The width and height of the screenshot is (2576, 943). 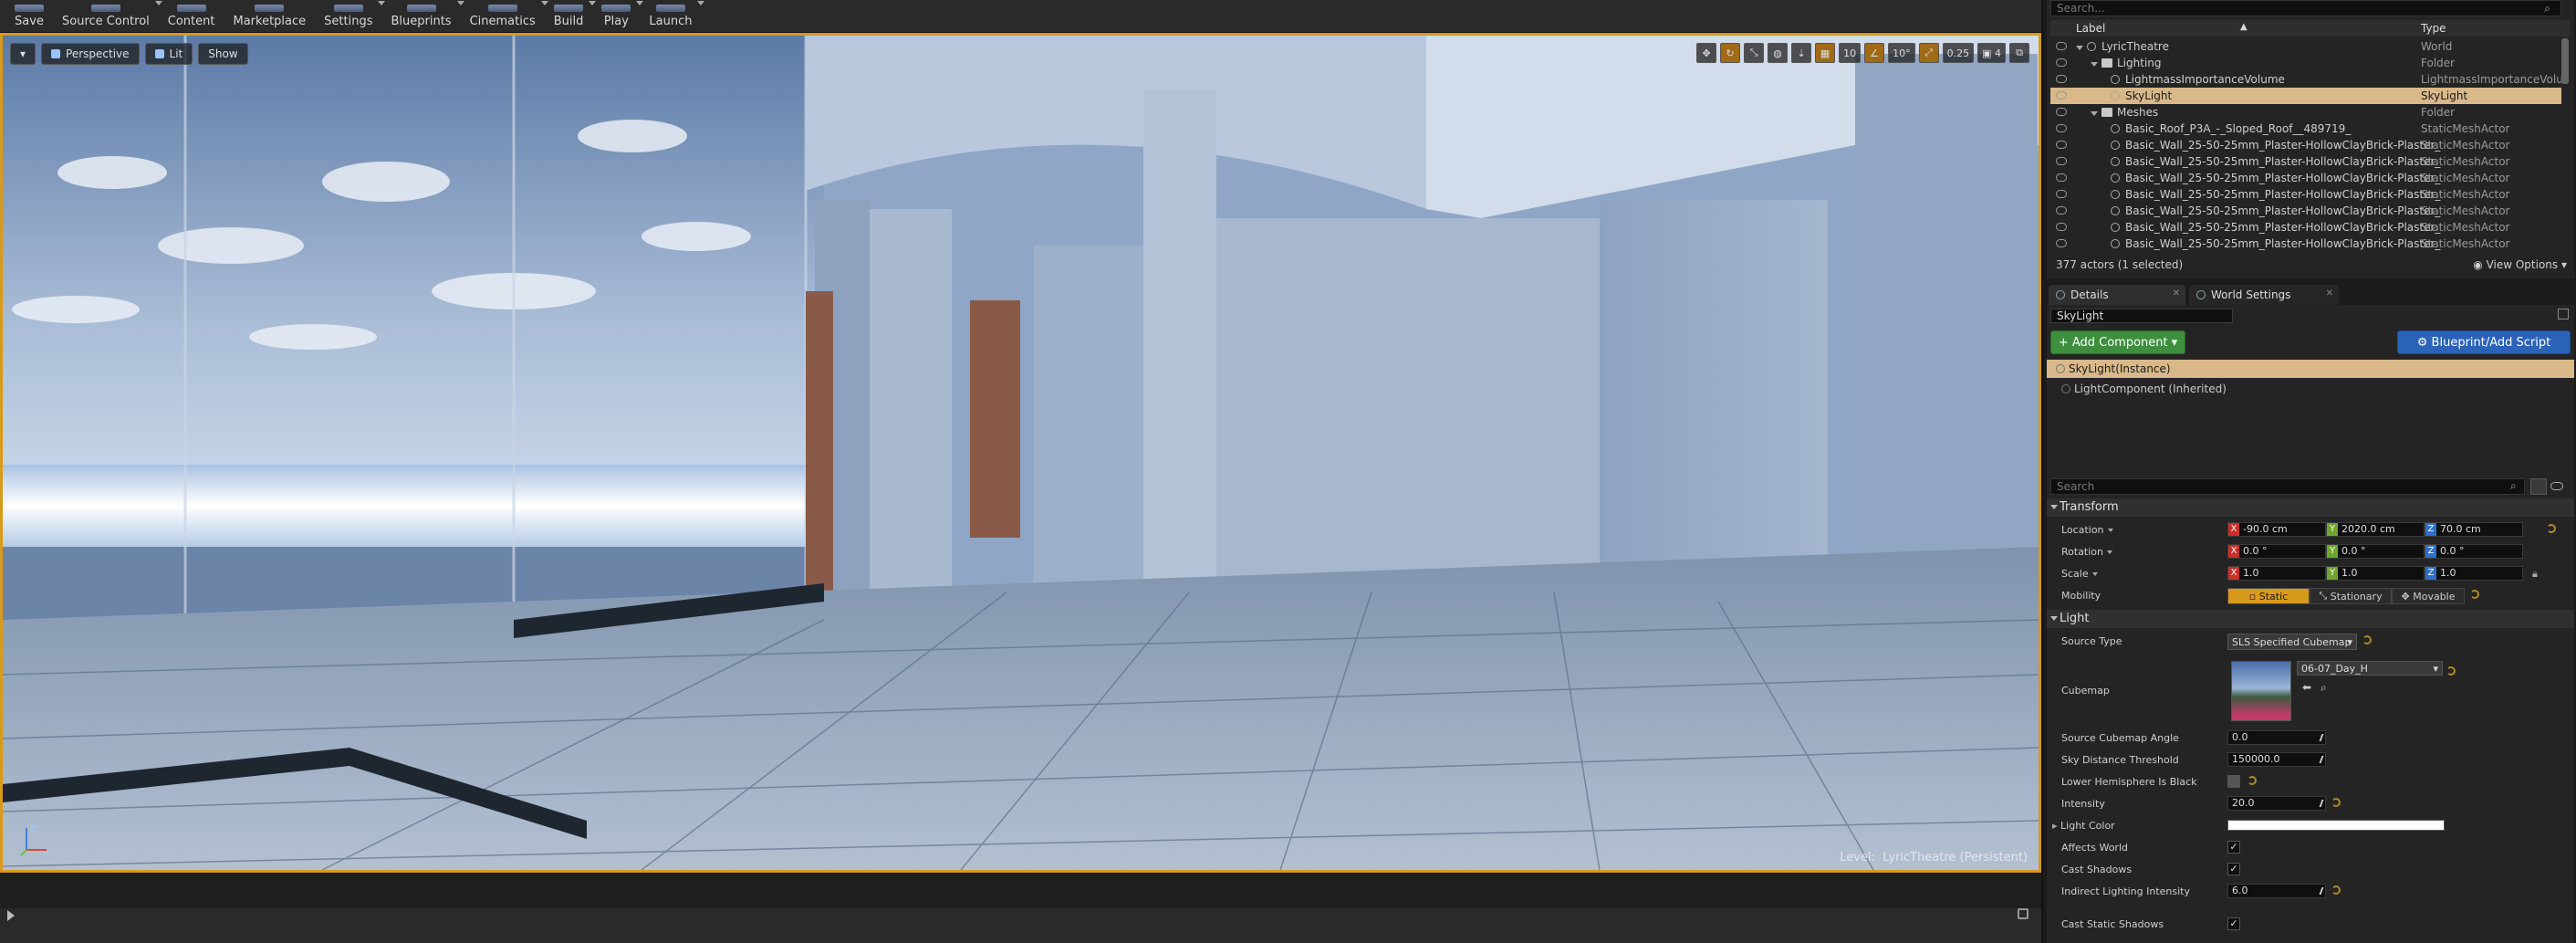 What do you see at coordinates (2019, 53) in the screenshot?
I see `maximize-viewport-icon: ⧉` at bounding box center [2019, 53].